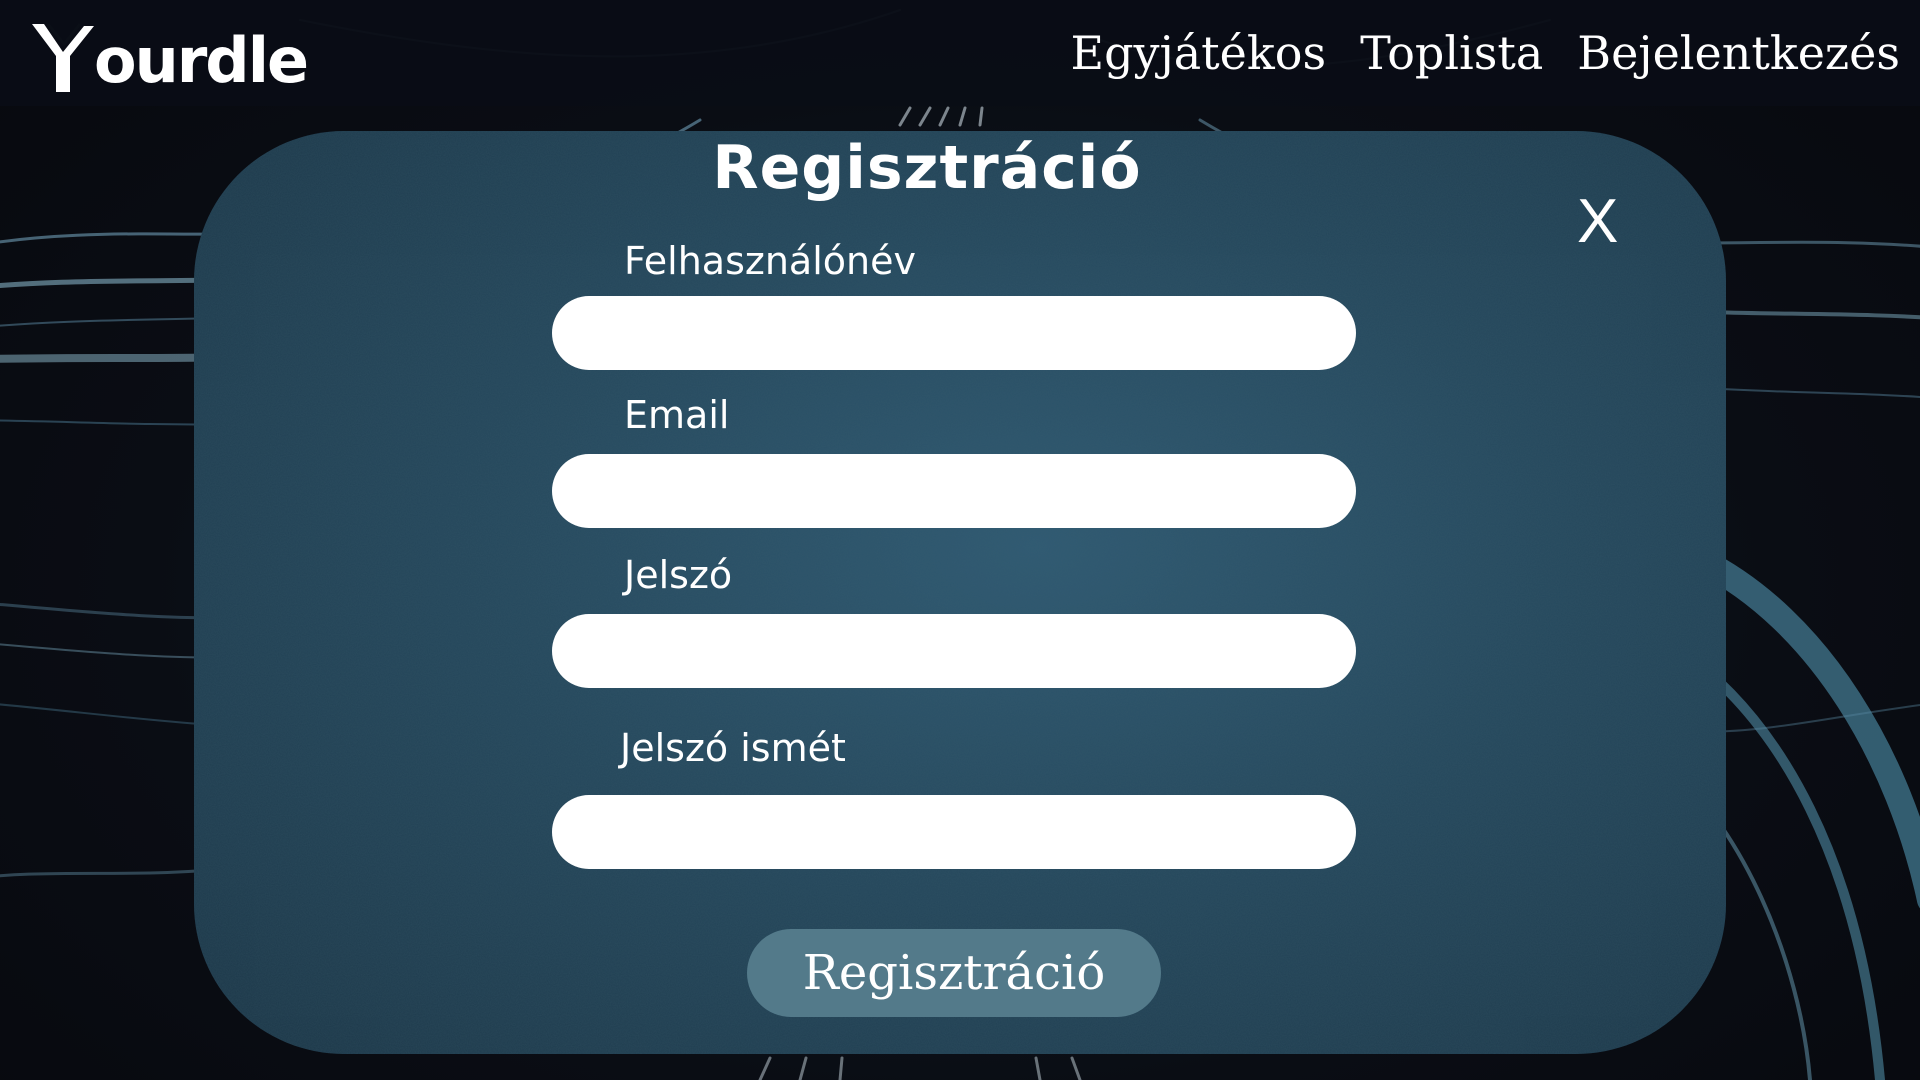  Describe the element at coordinates (1198, 53) in the screenshot. I see `nav-item-singleplayer: Egyjátékos` at that location.